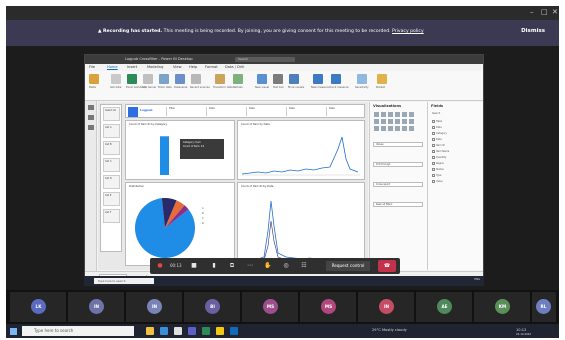  Describe the element at coordinates (437, 181) in the screenshot. I see `field-item: Value` at that location.